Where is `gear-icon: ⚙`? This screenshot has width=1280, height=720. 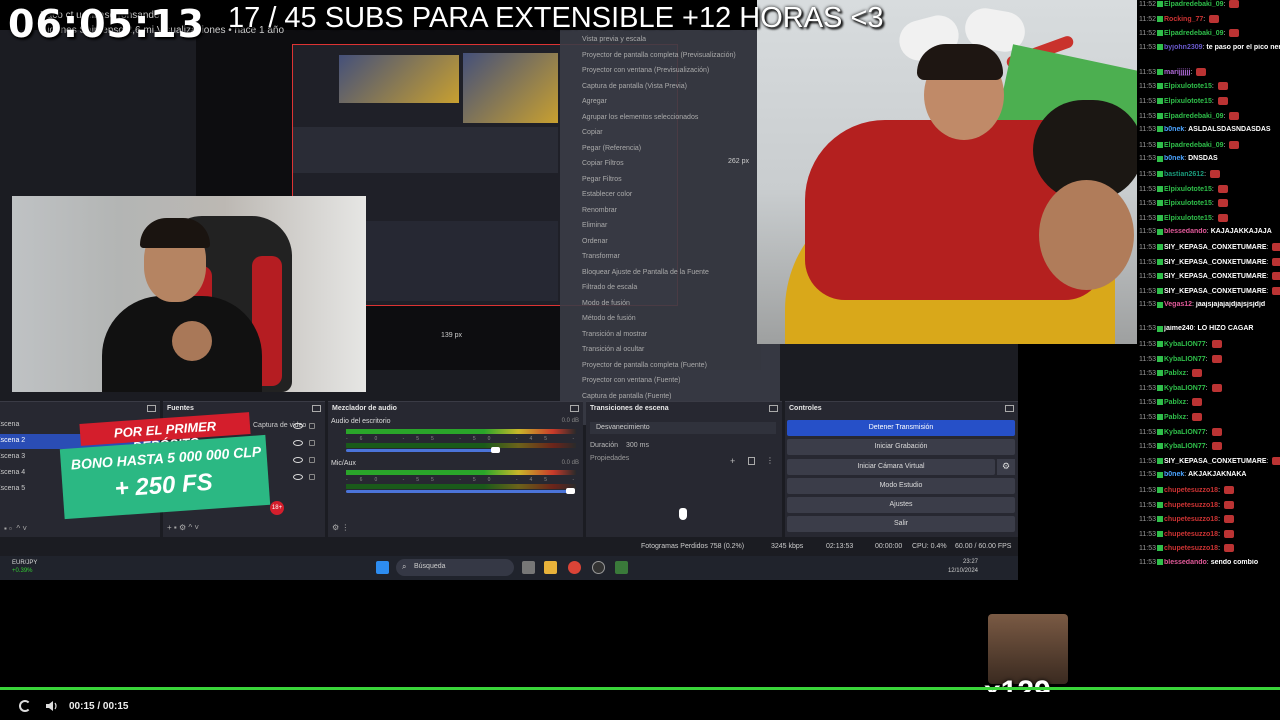
gear-icon: ⚙ is located at coordinates (1006, 467).